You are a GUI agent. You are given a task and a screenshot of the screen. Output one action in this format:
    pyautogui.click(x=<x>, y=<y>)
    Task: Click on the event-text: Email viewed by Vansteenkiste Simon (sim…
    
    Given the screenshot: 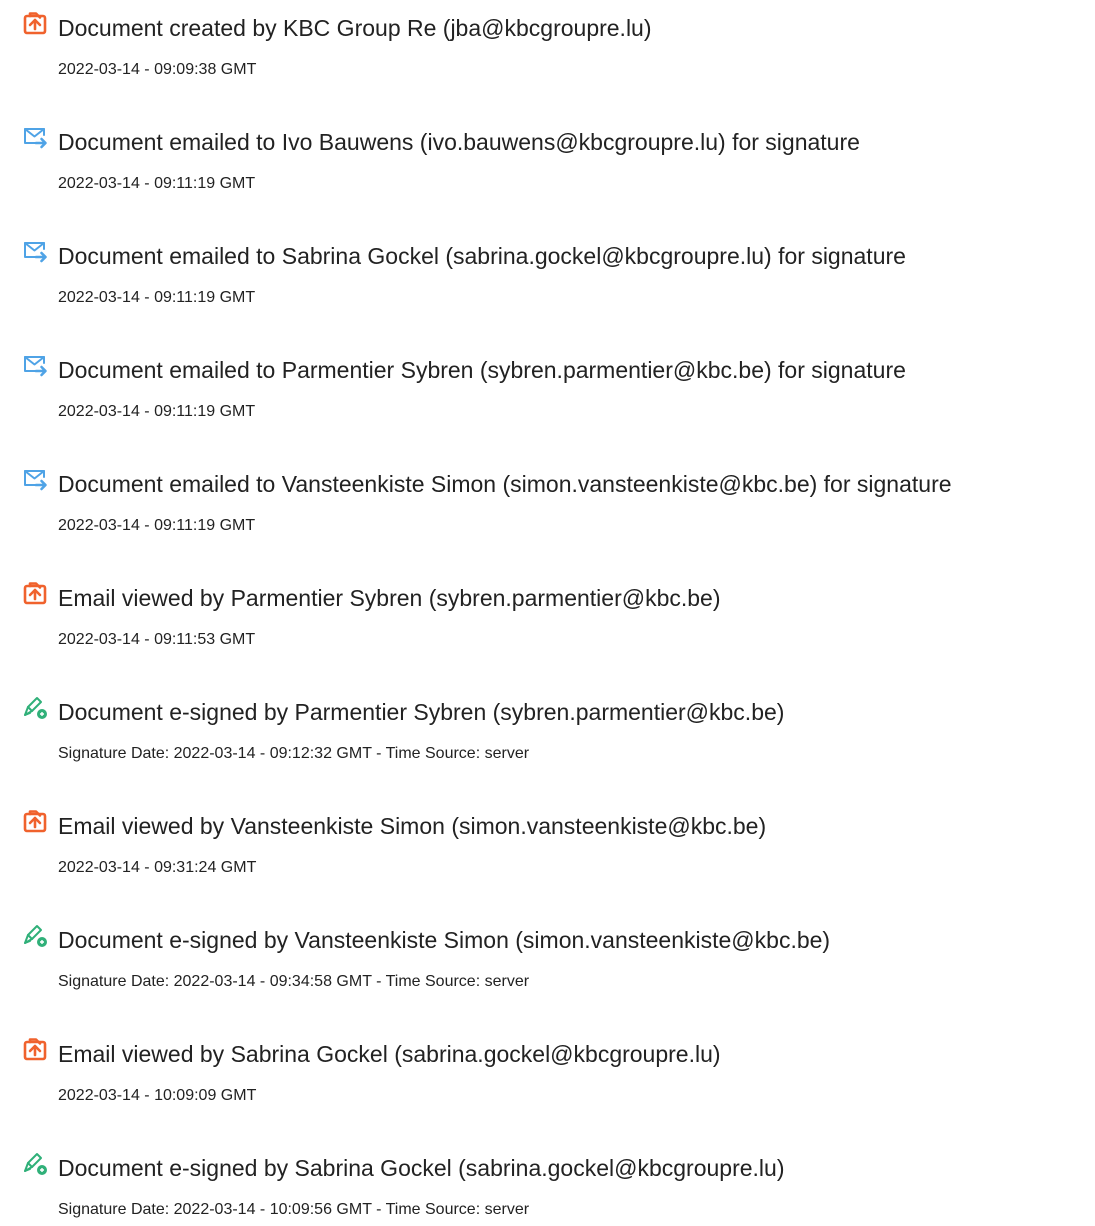 What is the action you would take?
    pyautogui.click(x=412, y=826)
    